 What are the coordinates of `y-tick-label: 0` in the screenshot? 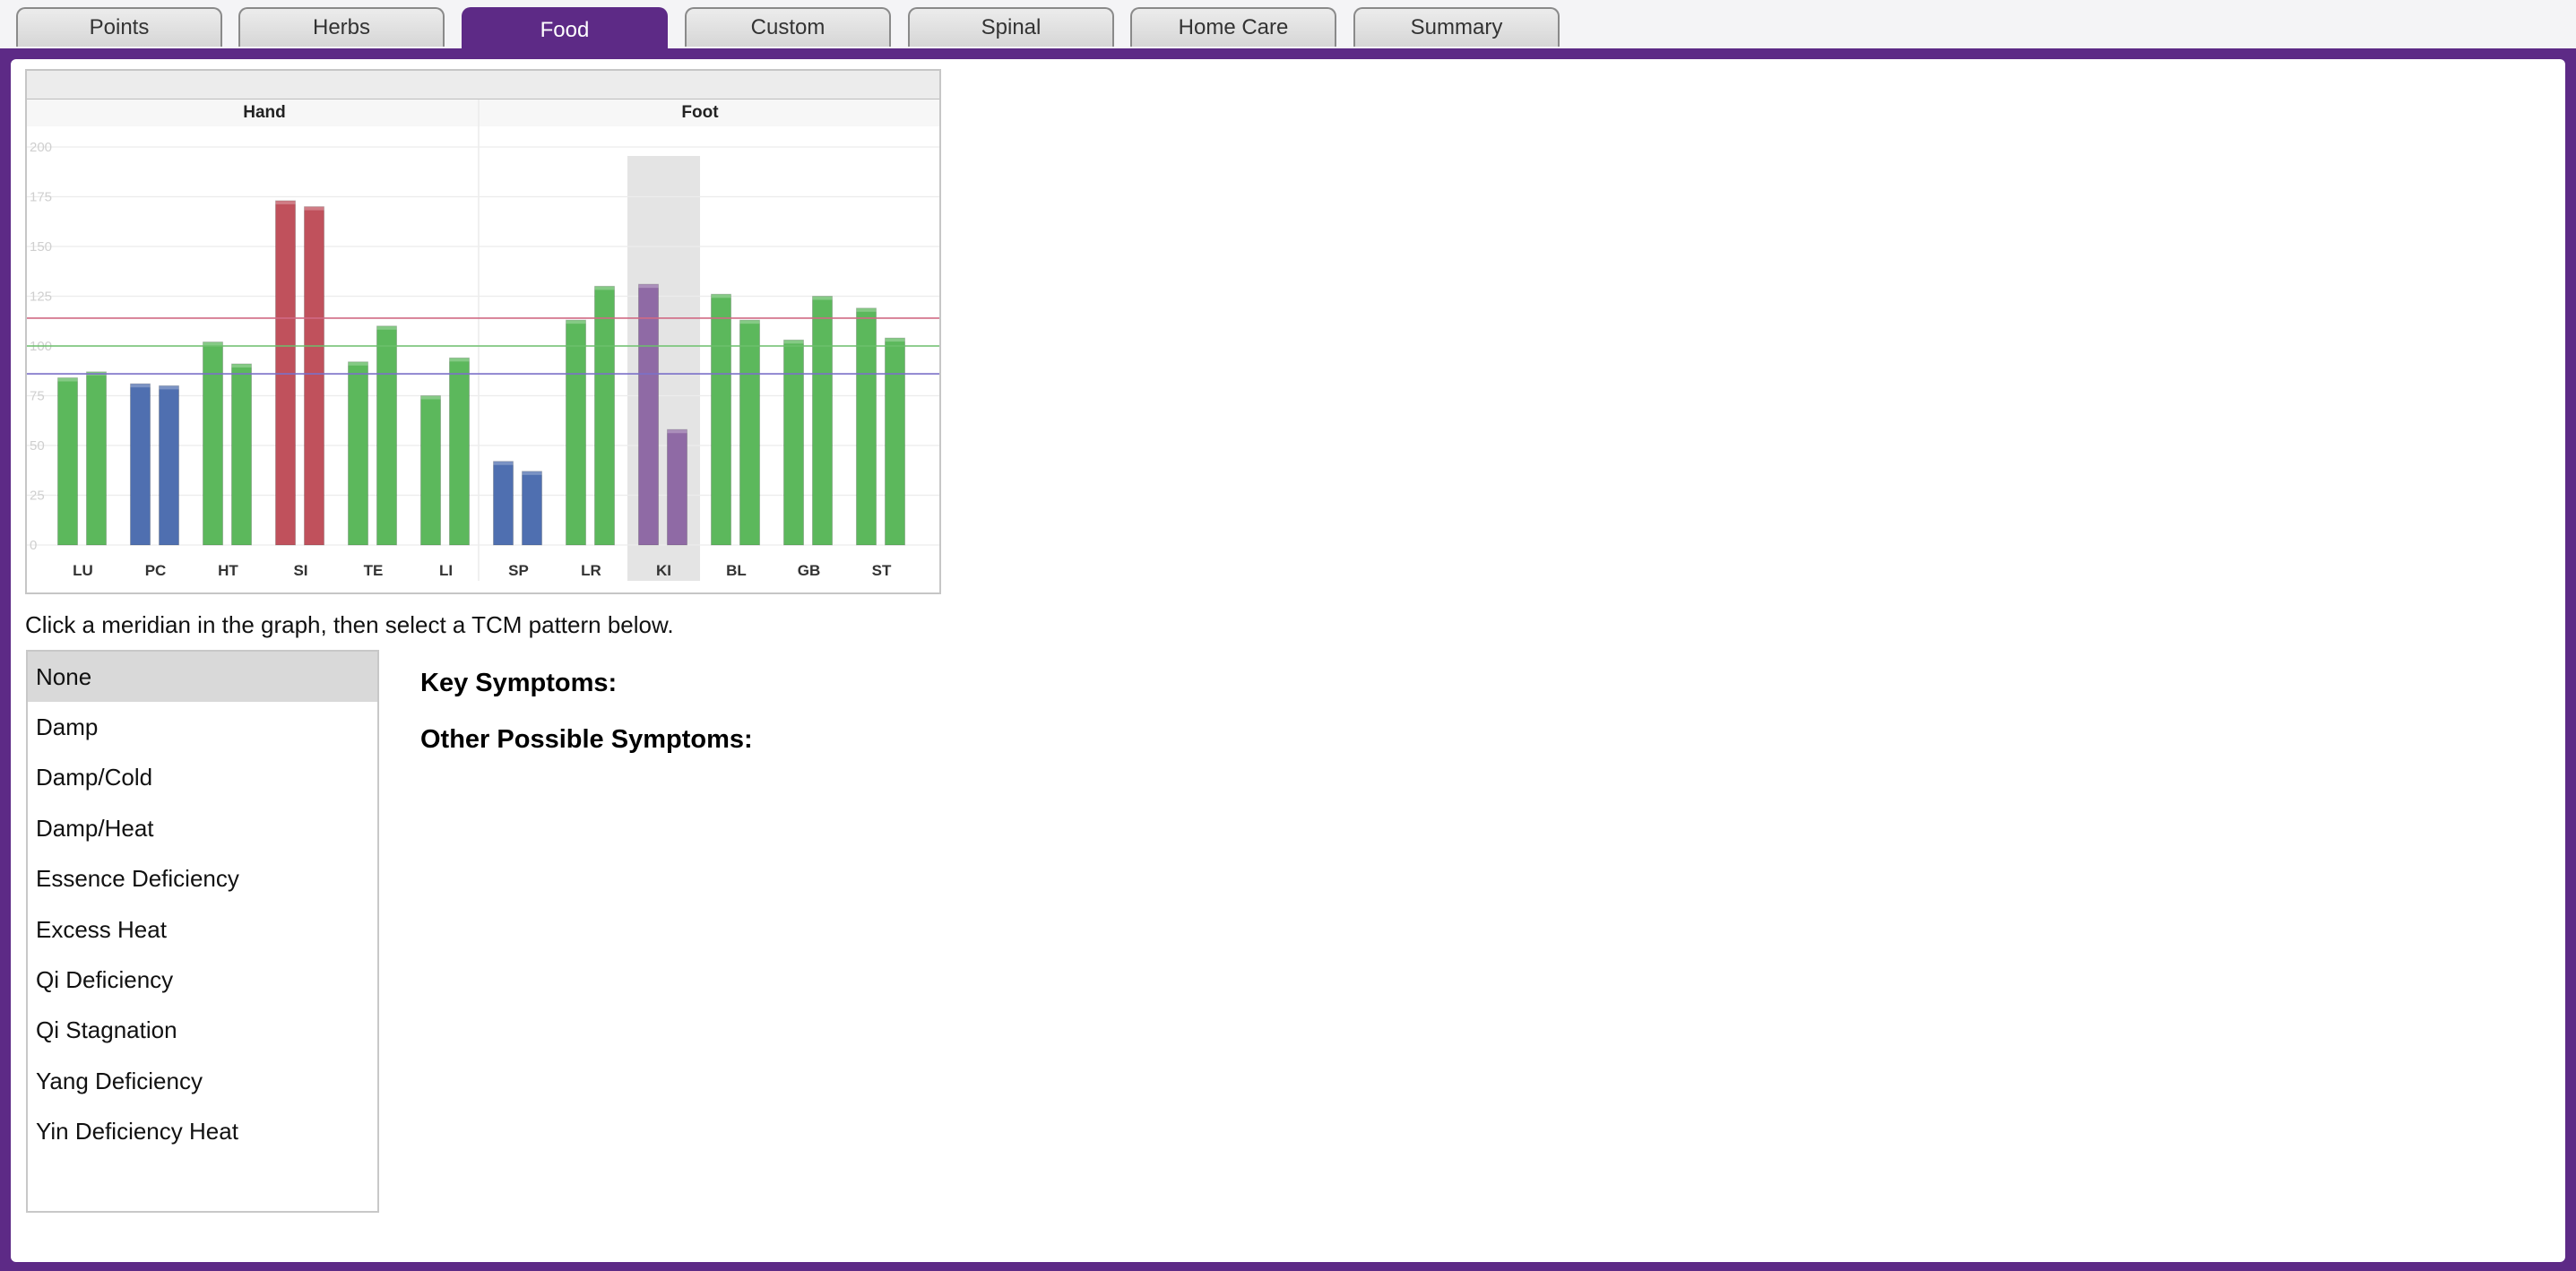 It's located at (33, 546).